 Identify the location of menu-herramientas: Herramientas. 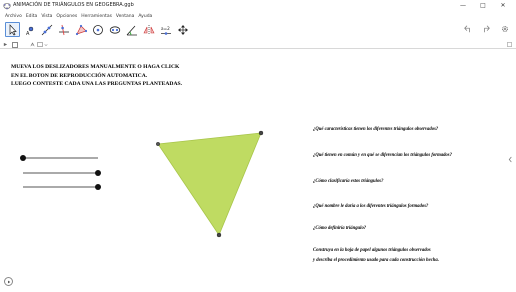
(96, 16).